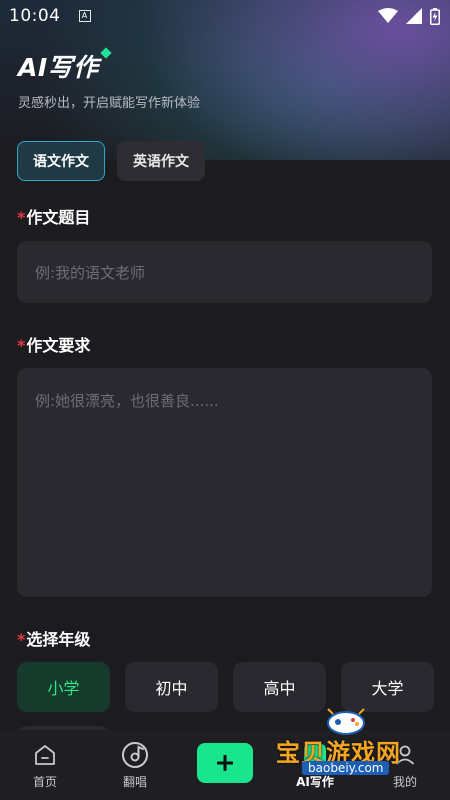  I want to click on home-icon, so click(45, 755).